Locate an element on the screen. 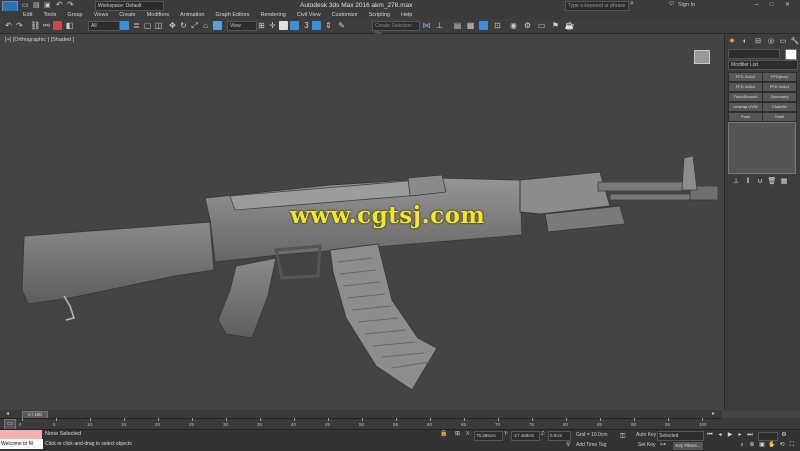  key-filter-icon: ⊶ is located at coordinates (663, 444).